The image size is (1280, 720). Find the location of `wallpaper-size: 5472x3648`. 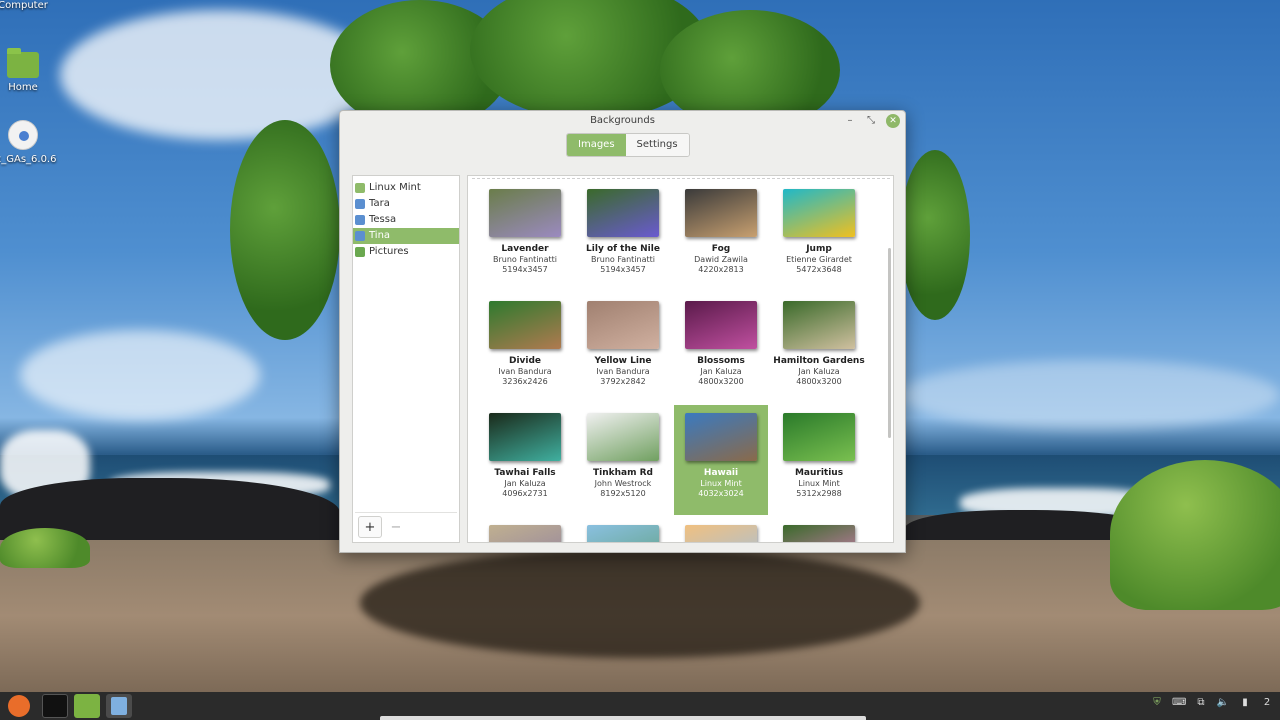

wallpaper-size: 5472x3648 is located at coordinates (819, 269).